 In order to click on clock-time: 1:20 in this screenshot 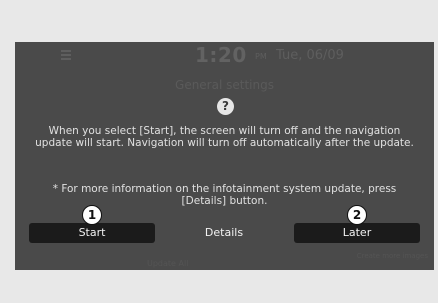, I will do `click(221, 55)`.